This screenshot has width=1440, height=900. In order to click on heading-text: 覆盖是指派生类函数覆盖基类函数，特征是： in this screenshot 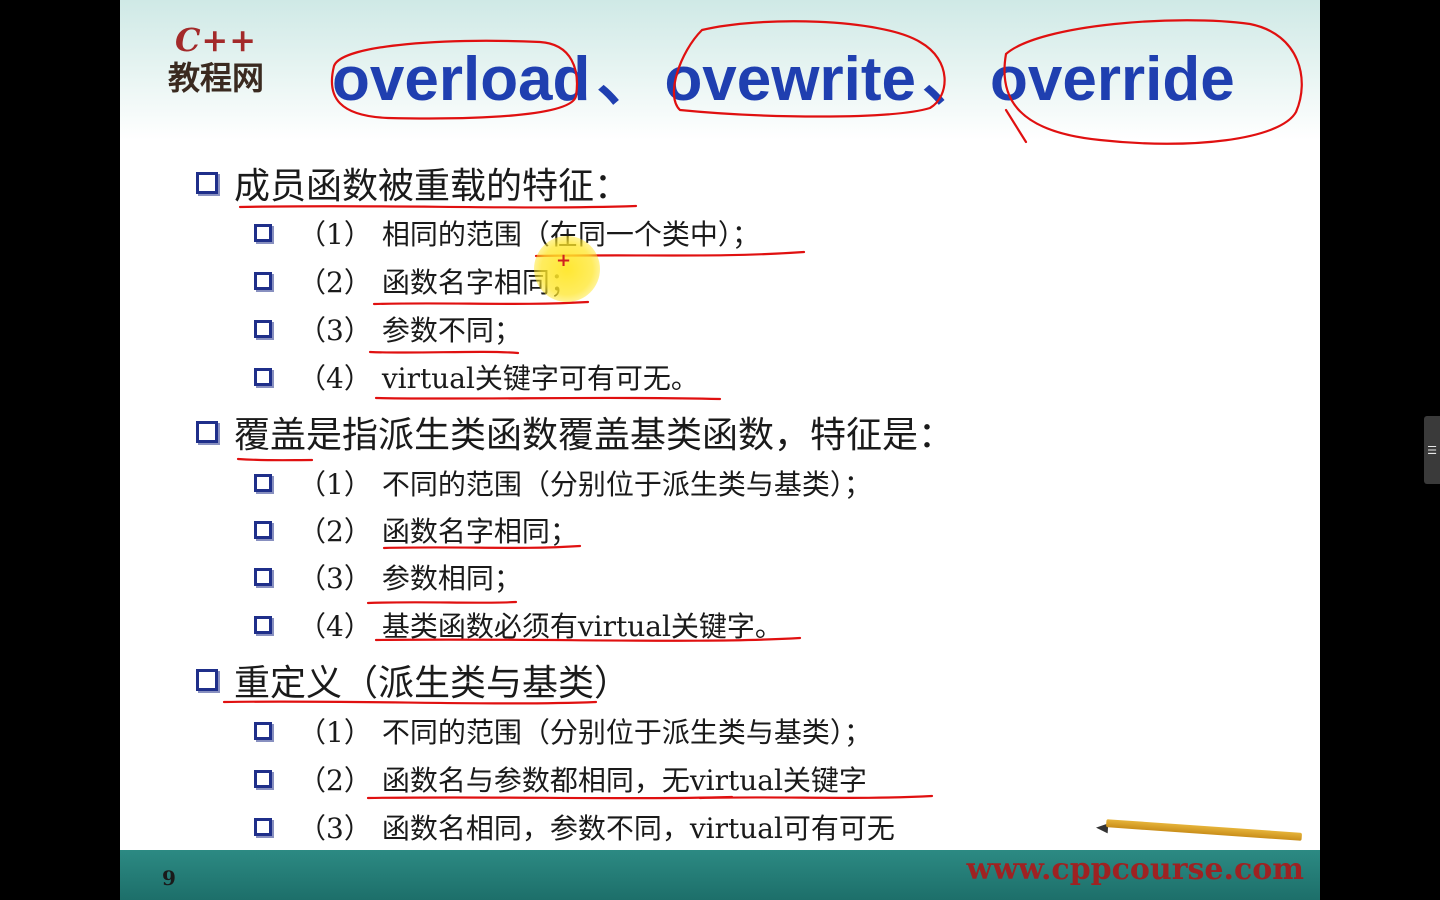, I will do `click(594, 435)`.